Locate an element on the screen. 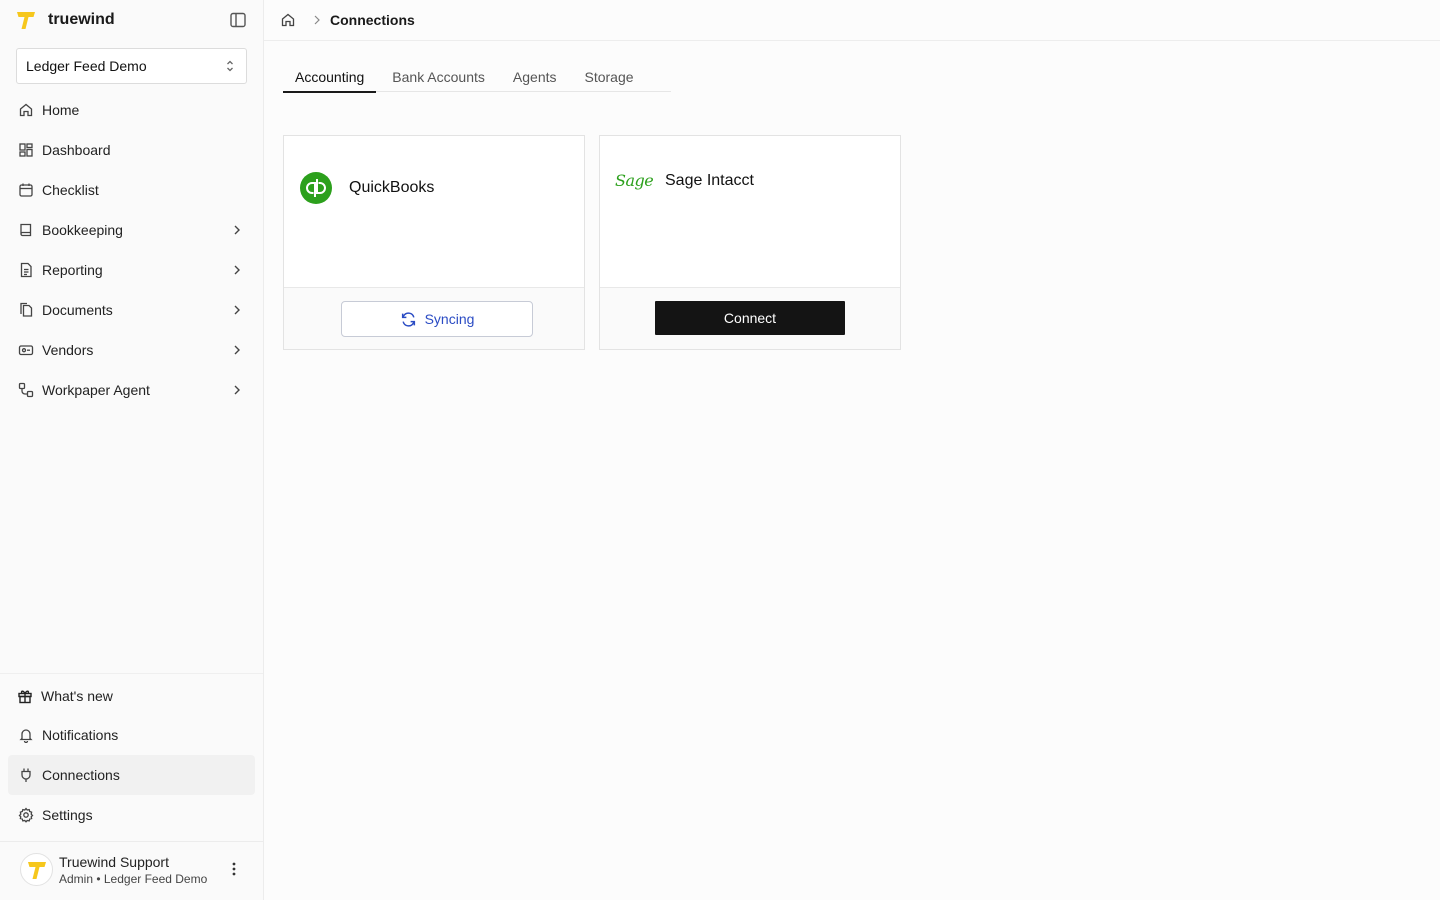 Image resolution: width=1440 pixels, height=900 pixels. calendar-icon is located at coordinates (26, 190).